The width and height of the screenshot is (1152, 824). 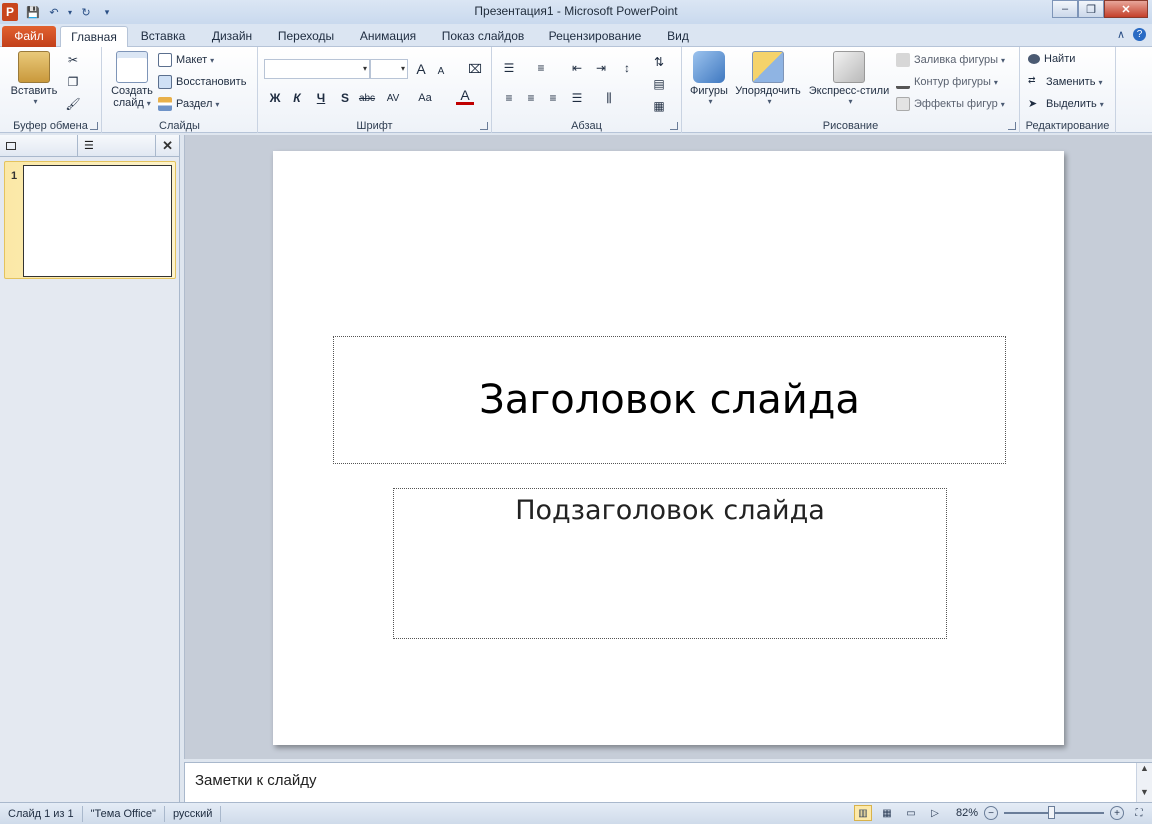 I want to click on fit-to-window-icon: ⛶, so click(x=1139, y=813).